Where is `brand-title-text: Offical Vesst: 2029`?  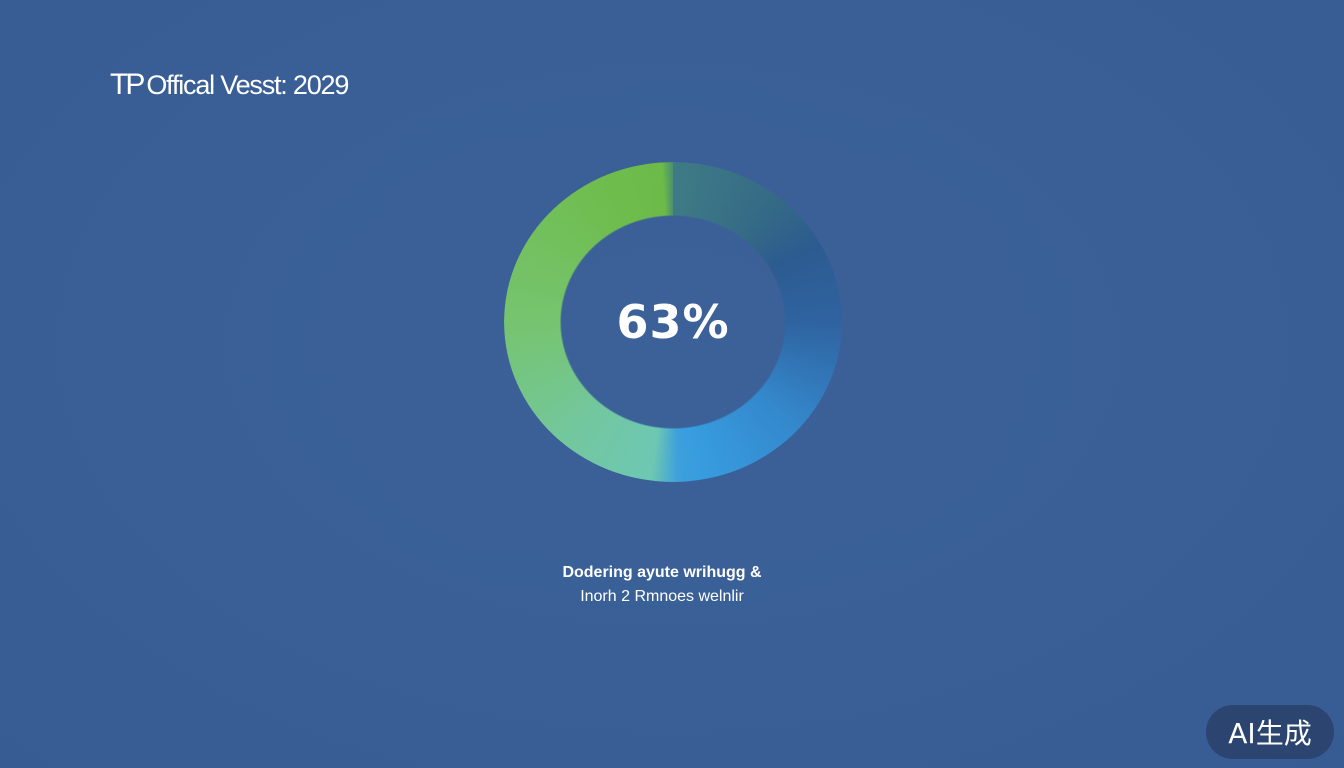
brand-title-text: Offical Vesst: 2029 is located at coordinates (247, 85).